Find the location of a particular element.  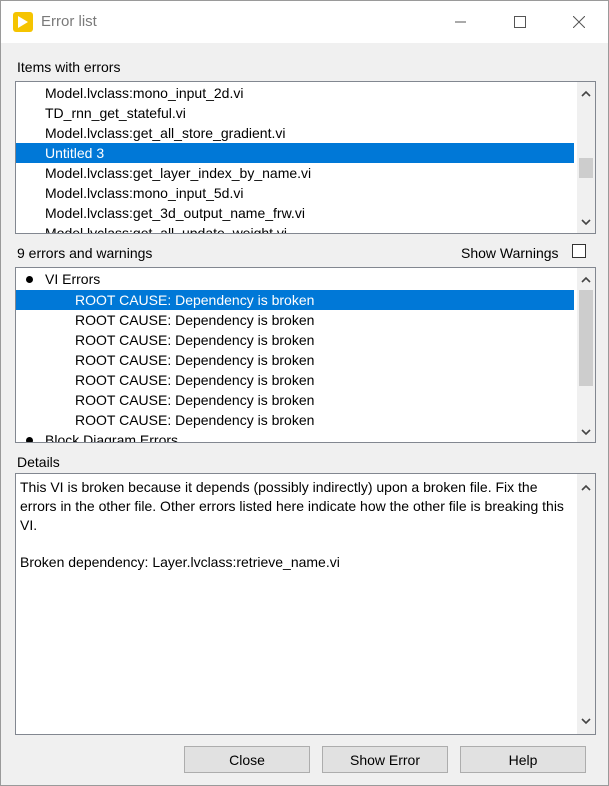

show-error-button: Show Error is located at coordinates (385, 759).